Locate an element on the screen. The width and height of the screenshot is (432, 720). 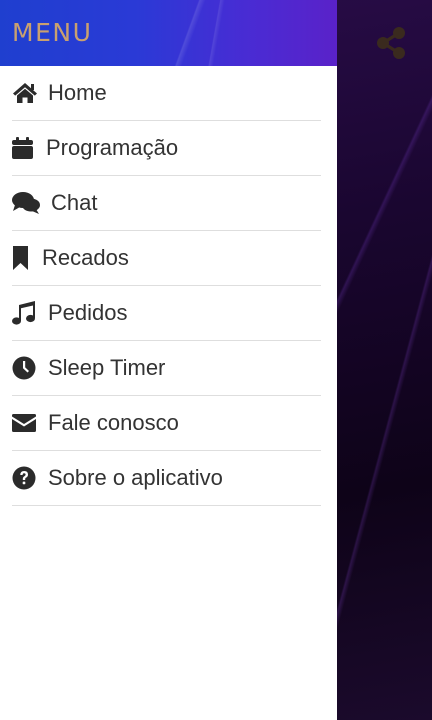
share-button is located at coordinates (391, 43).